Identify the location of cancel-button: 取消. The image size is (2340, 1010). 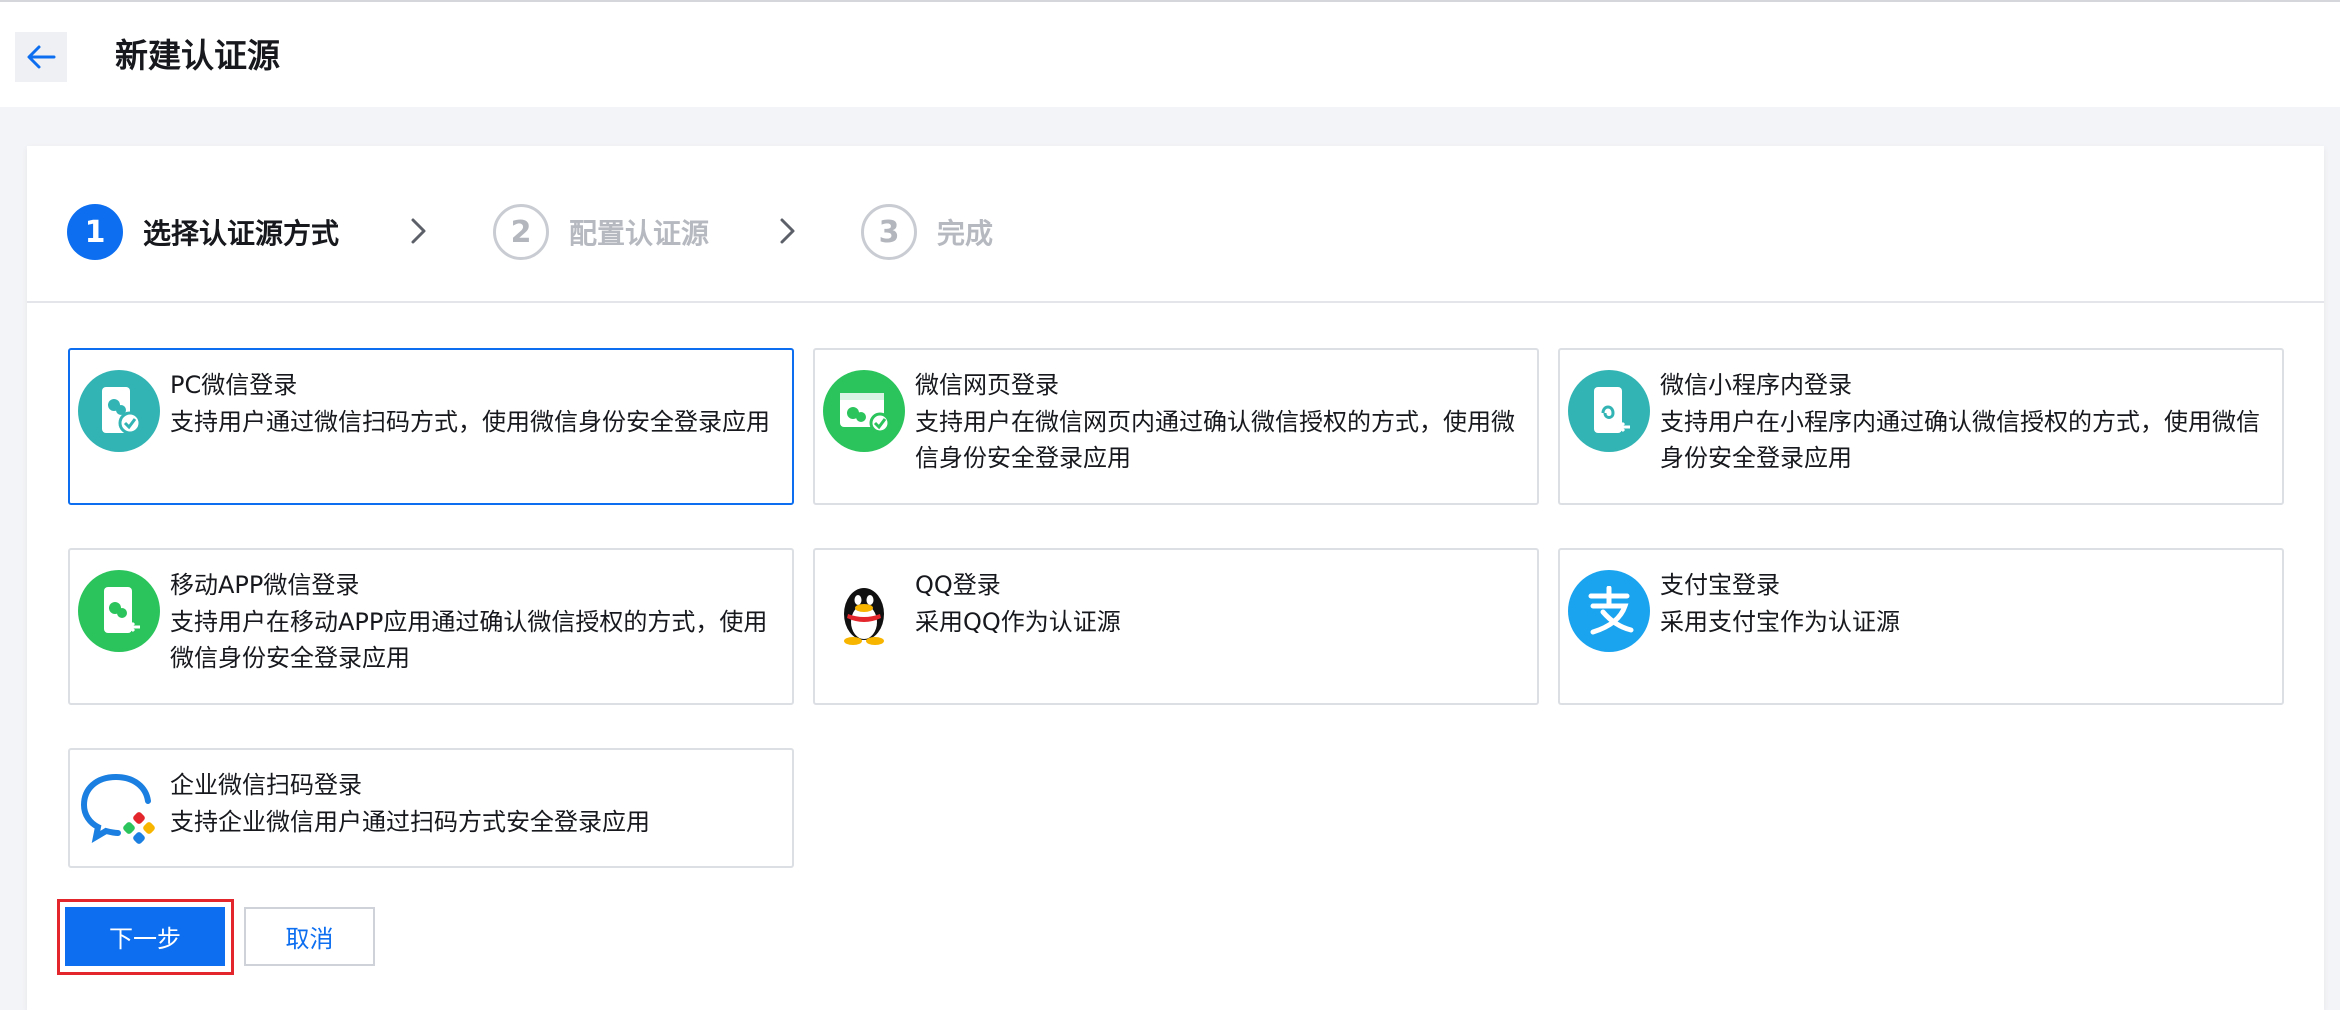
(309, 936).